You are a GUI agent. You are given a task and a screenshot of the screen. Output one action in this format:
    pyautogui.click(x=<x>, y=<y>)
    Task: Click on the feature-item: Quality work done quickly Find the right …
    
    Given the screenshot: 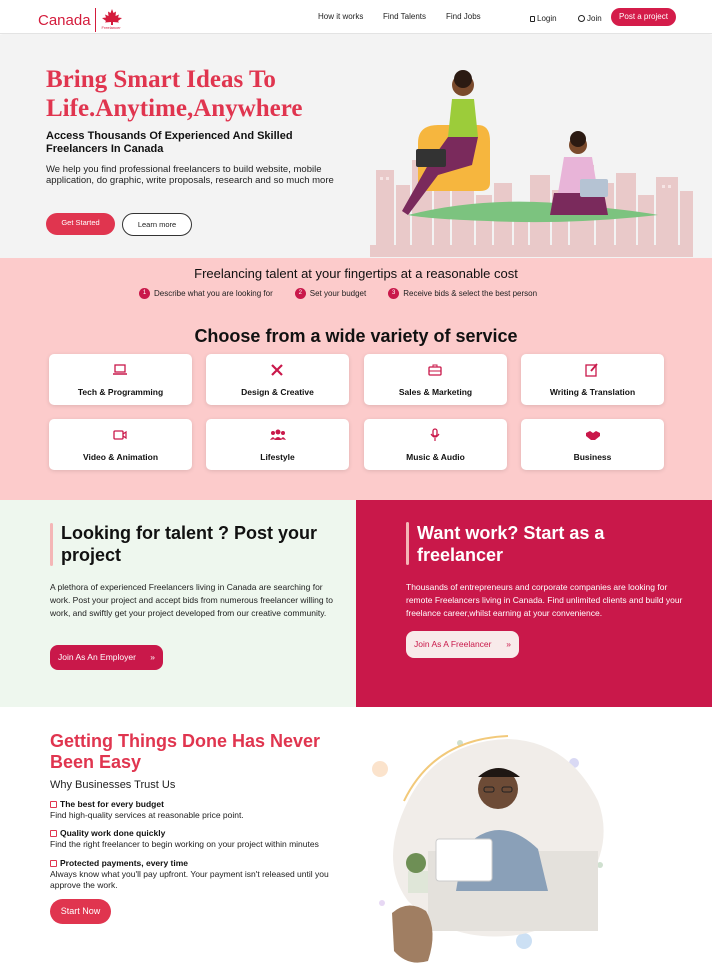 What is the action you would take?
    pyautogui.click(x=200, y=839)
    